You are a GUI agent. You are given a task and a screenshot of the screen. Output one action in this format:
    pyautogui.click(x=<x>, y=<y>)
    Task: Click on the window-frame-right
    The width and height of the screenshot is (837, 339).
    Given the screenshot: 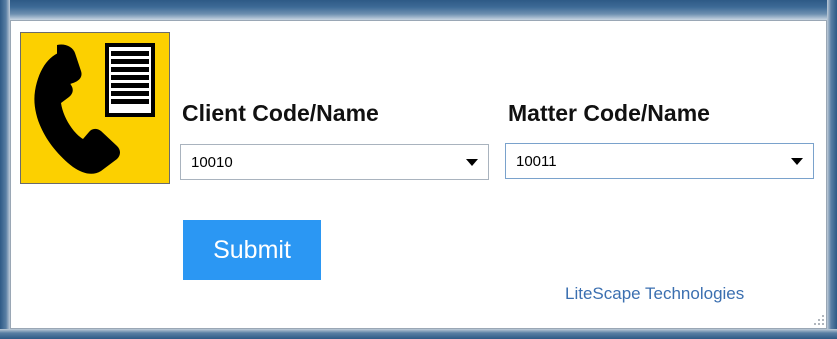 What is the action you would take?
    pyautogui.click(x=832, y=169)
    